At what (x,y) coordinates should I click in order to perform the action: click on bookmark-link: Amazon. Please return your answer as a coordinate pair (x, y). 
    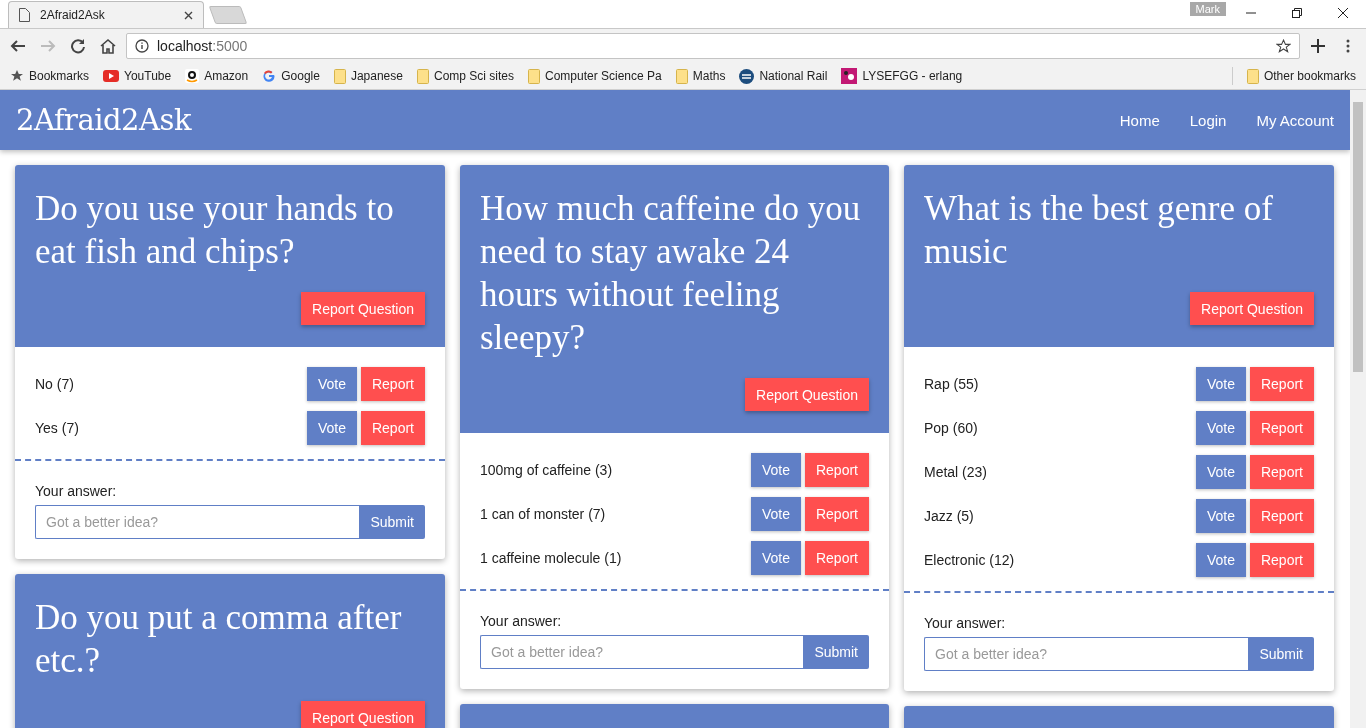
    Looking at the image, I should click on (226, 76).